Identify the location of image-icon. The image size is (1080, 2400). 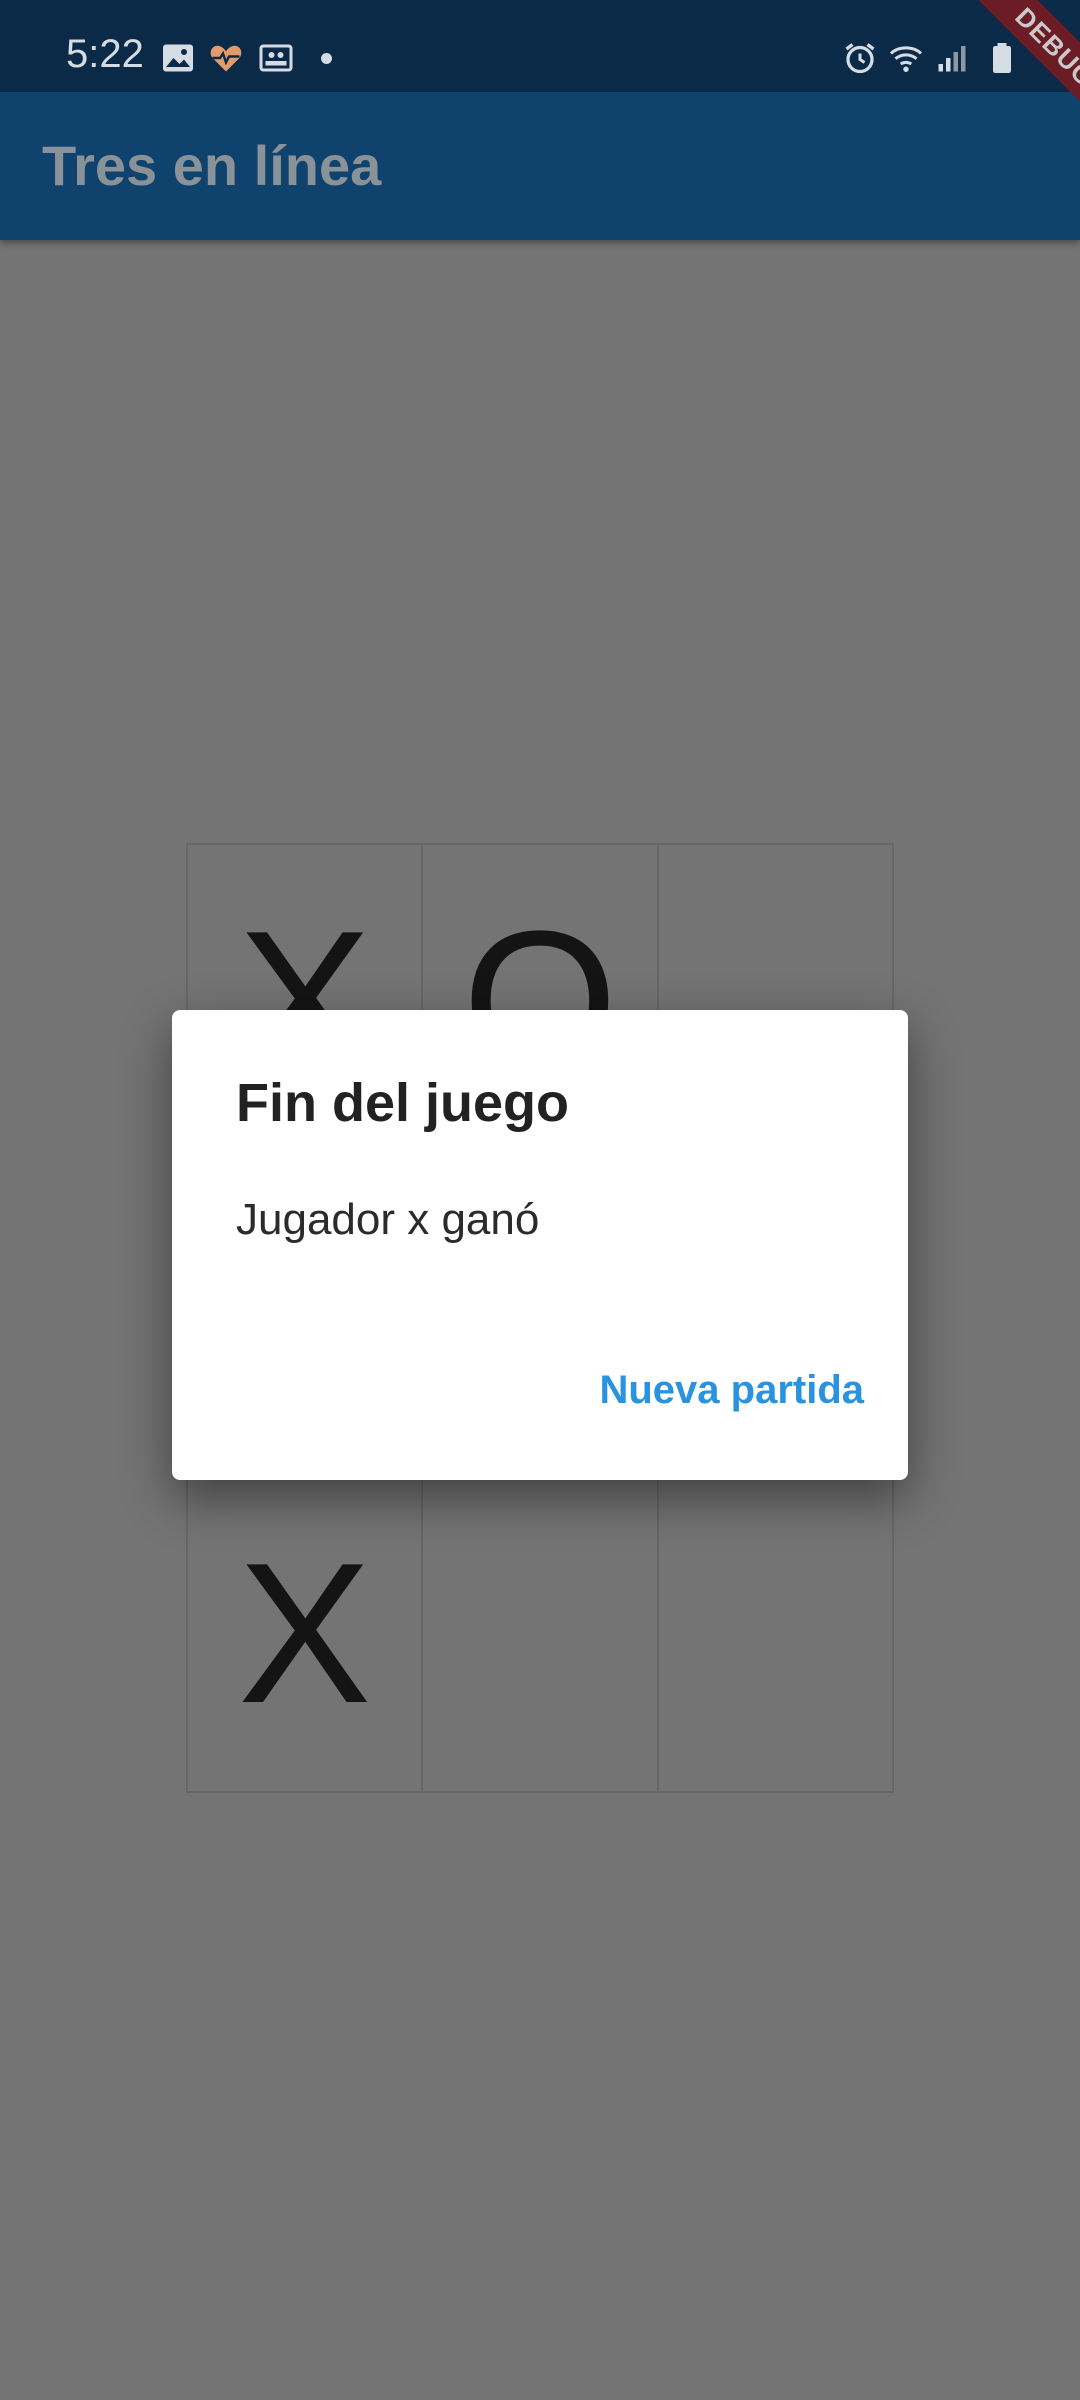
(178, 58).